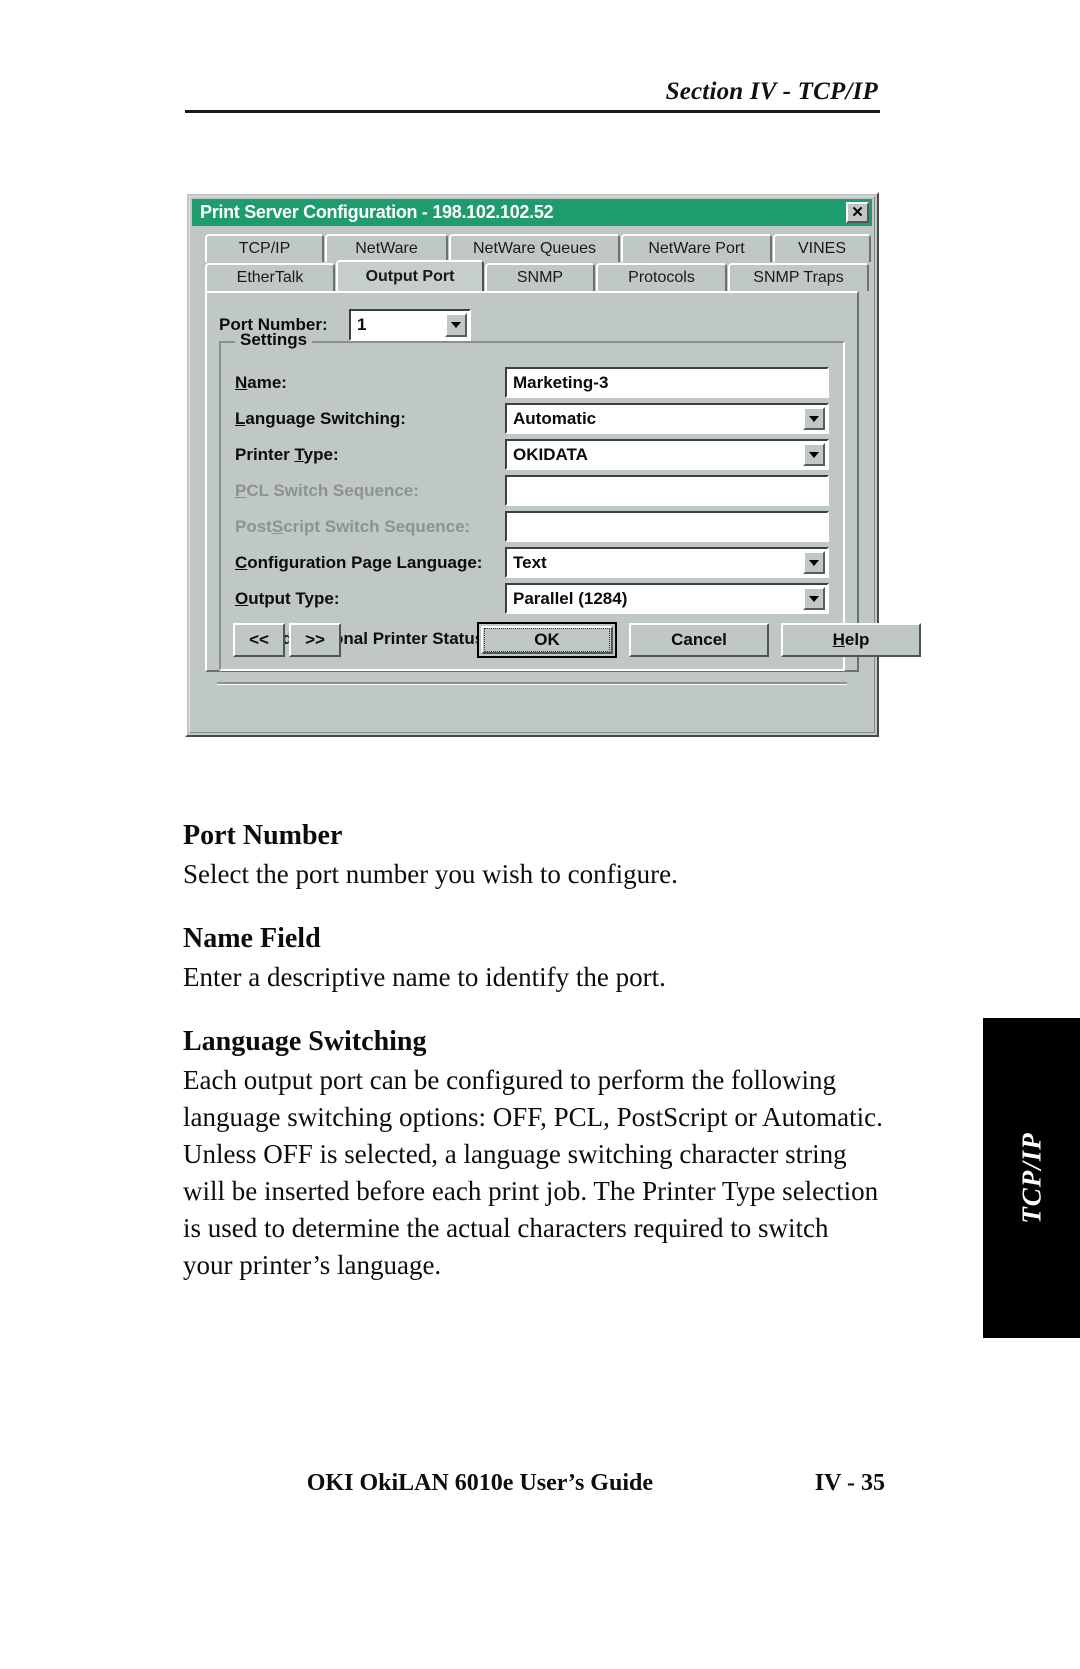 This screenshot has width=1080, height=1669. What do you see at coordinates (550, 454) in the screenshot?
I see `printer-type-value: OKIDATA` at bounding box center [550, 454].